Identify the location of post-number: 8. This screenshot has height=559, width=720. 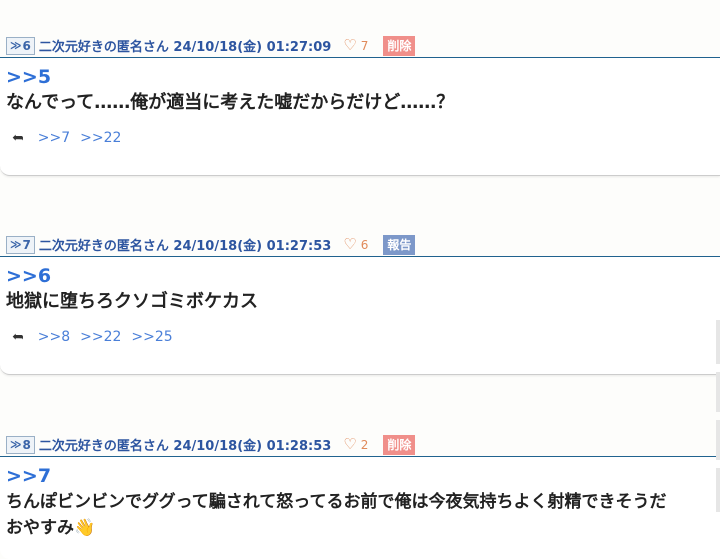
(26, 444).